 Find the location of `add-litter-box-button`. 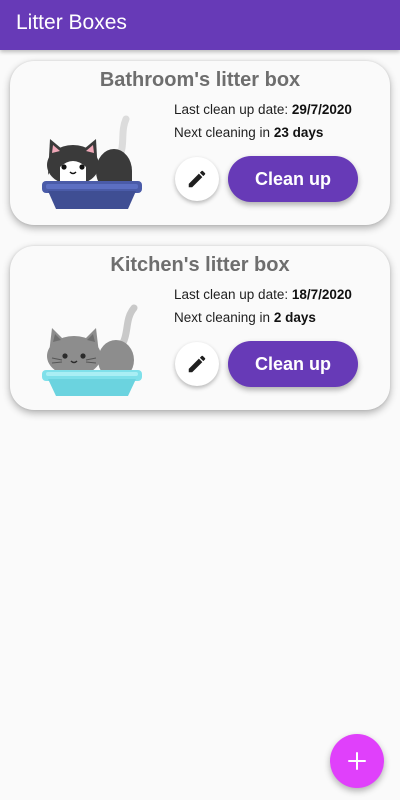

add-litter-box-button is located at coordinates (357, 761).